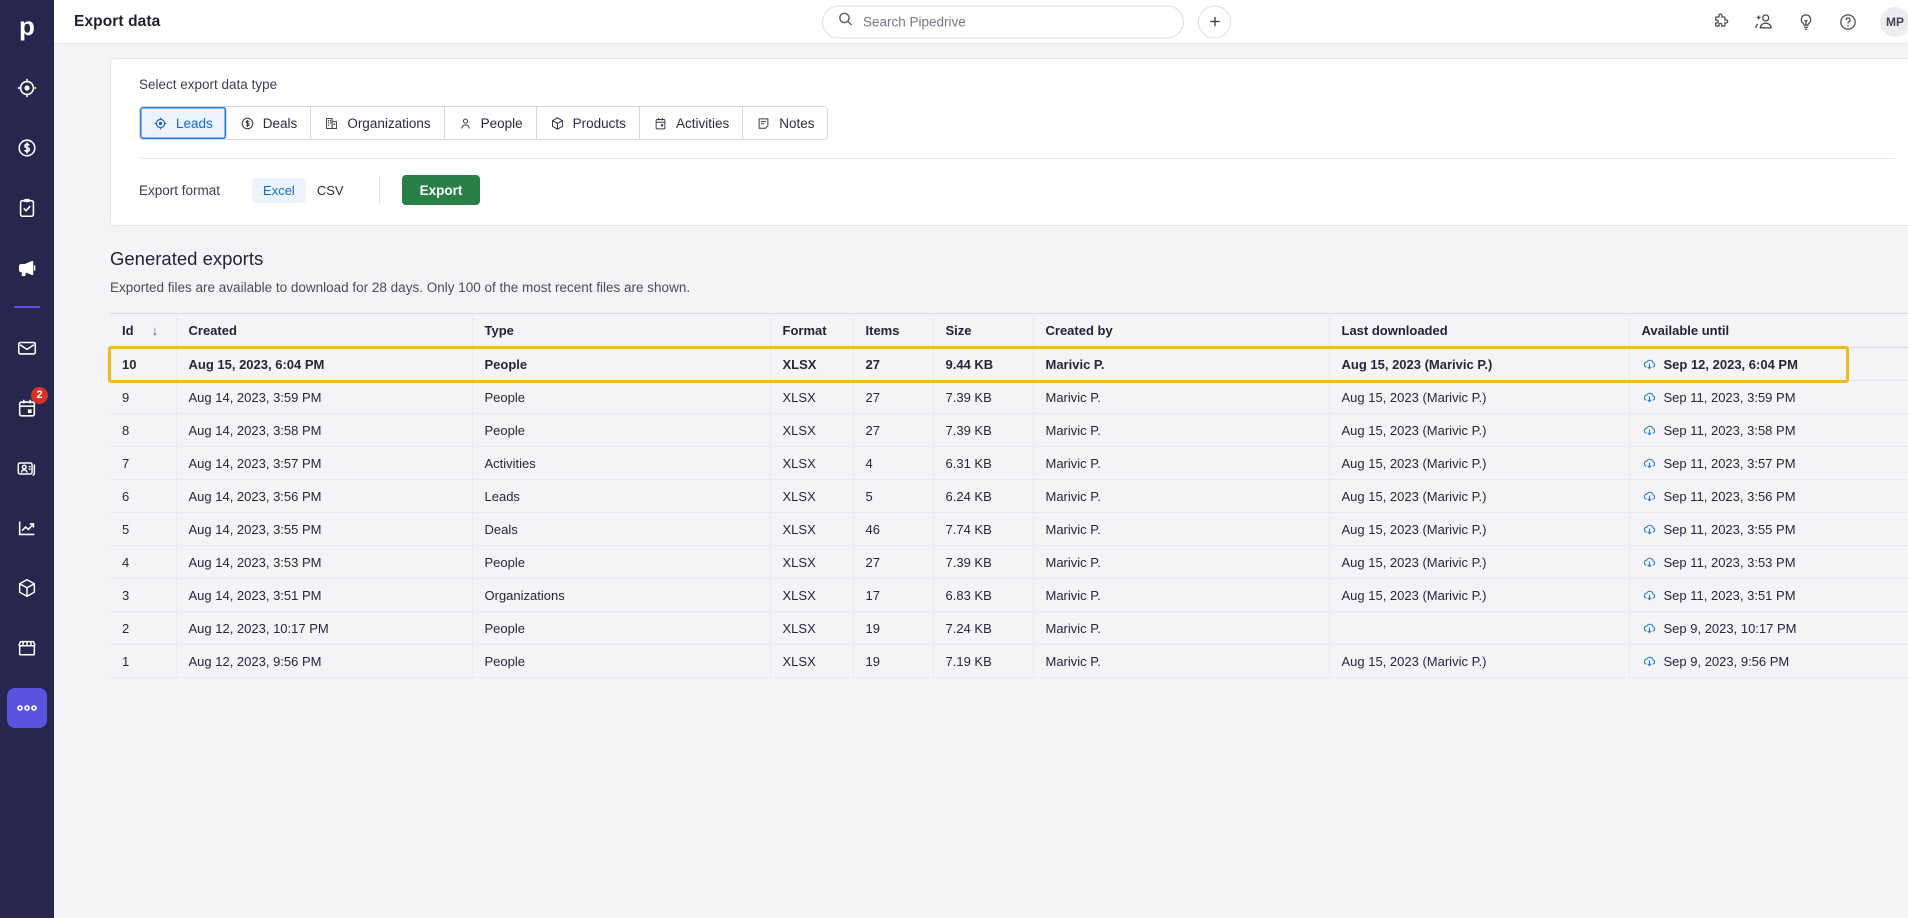  I want to click on sort-desc-icon: ↓, so click(155, 330).